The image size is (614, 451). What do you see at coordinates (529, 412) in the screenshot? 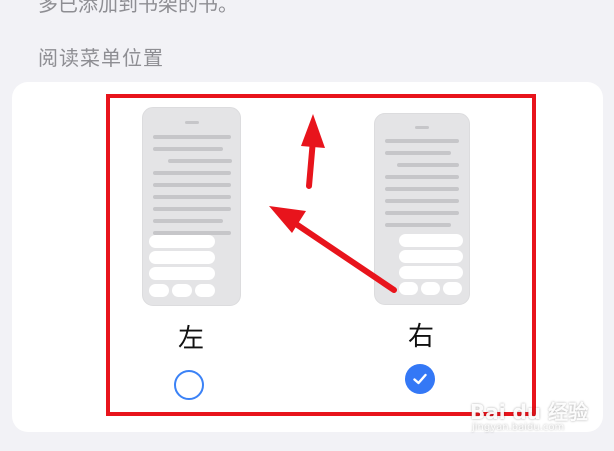
I see `watermark-logo: Bai du 经验` at bounding box center [529, 412].